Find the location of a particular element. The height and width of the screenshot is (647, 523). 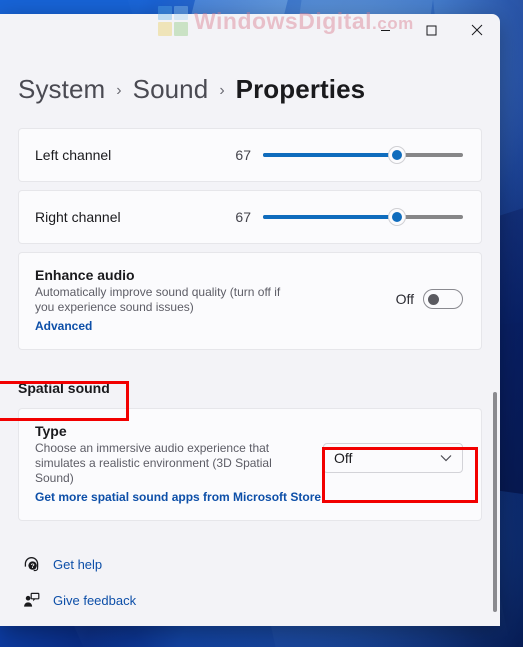

right-channel-slider is located at coordinates (363, 217).